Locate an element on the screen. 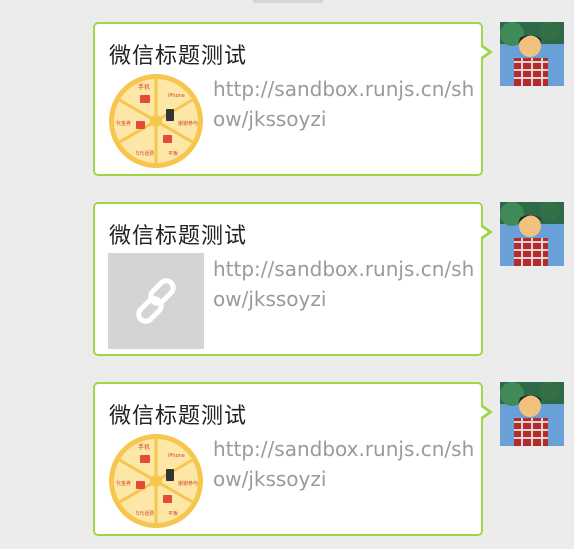 Image resolution: width=574 pixels, height=549 pixels. share-card-thumbnail is located at coordinates (156, 301).